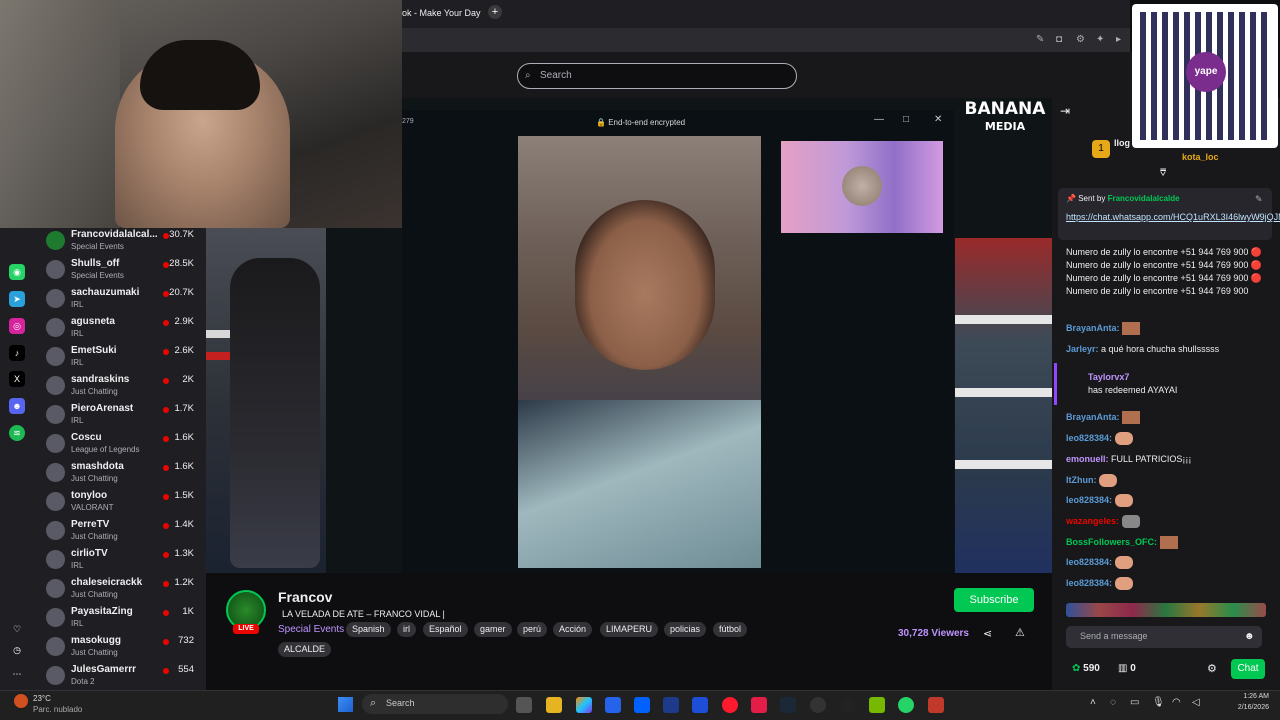 The height and width of the screenshot is (720, 1280). What do you see at coordinates (1113, 702) in the screenshot?
I see `network-icon: ◌` at bounding box center [1113, 702].